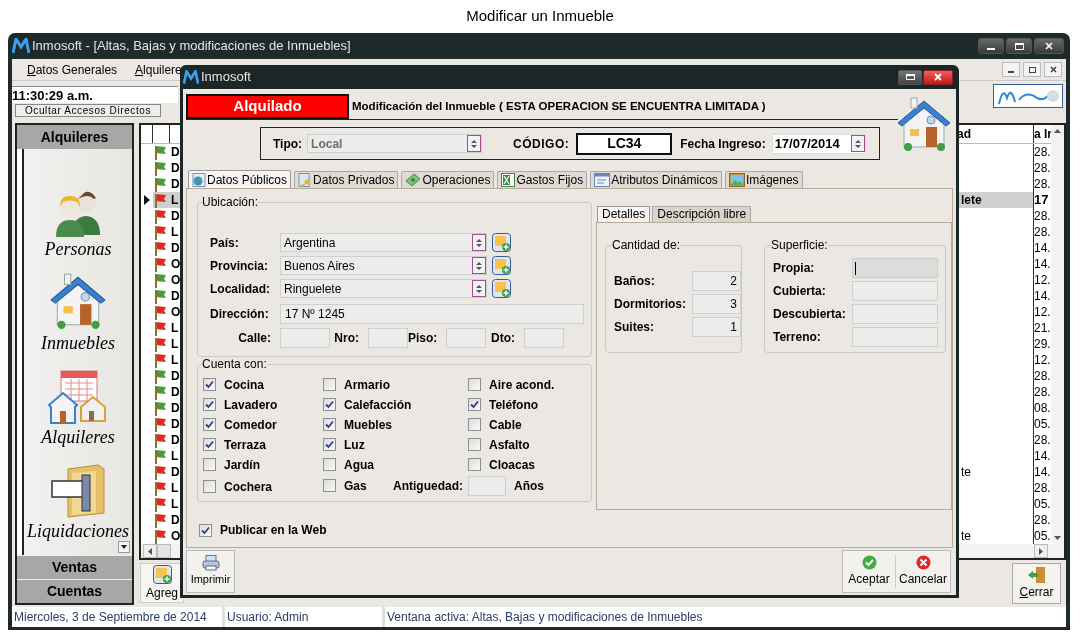  I want to click on field-label: Dto:, so click(503, 338).